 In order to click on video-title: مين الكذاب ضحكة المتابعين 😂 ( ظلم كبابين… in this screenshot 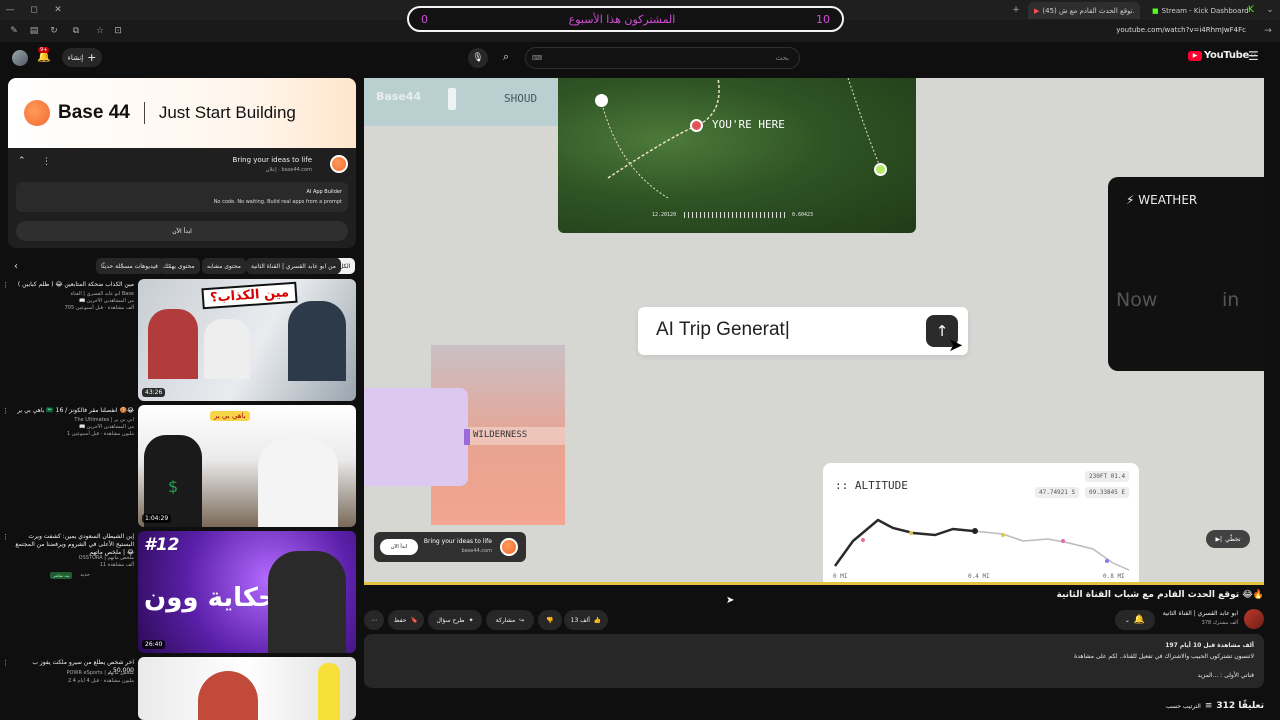, I will do `click(72, 285)`.